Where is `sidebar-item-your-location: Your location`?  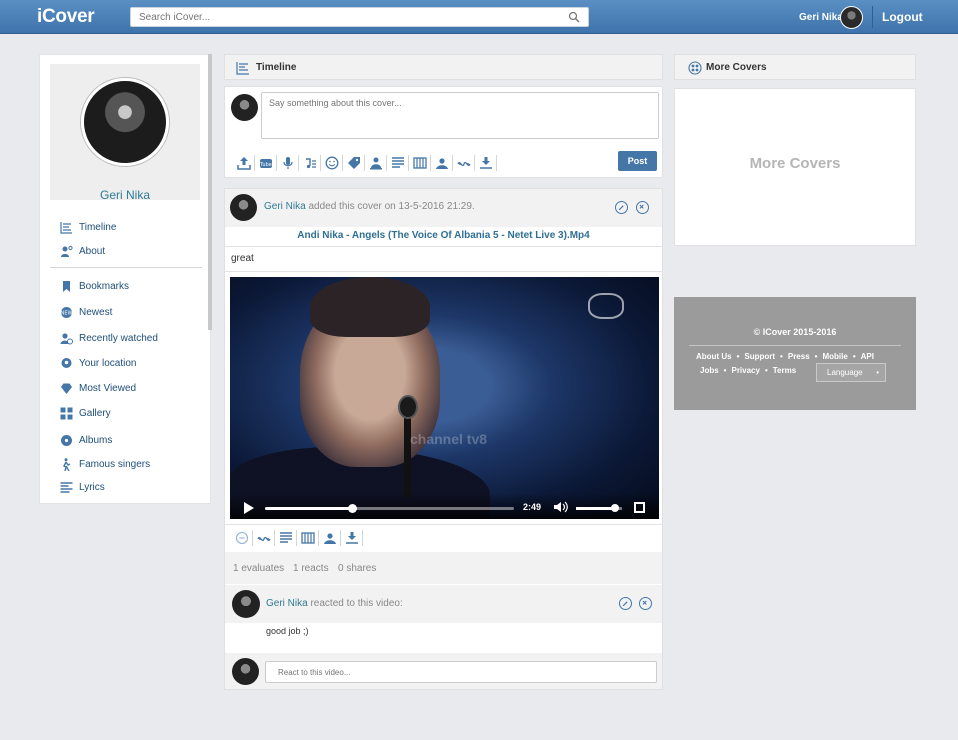
sidebar-item-your-location: Your location is located at coordinates (98, 363).